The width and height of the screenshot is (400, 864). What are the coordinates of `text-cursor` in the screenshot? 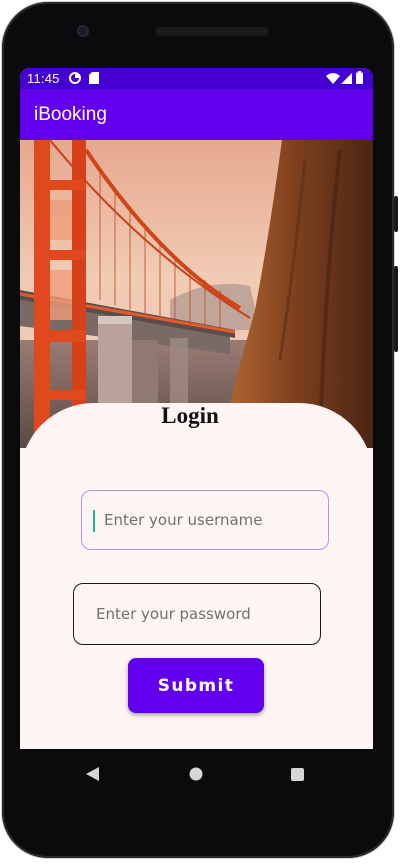 It's located at (94, 521).